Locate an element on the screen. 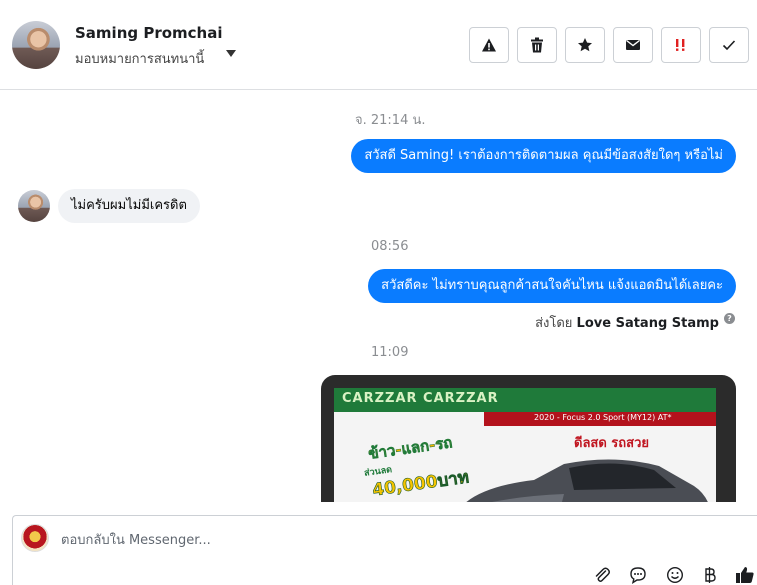 The image size is (757, 585). saved-replies-button is located at coordinates (638, 574).